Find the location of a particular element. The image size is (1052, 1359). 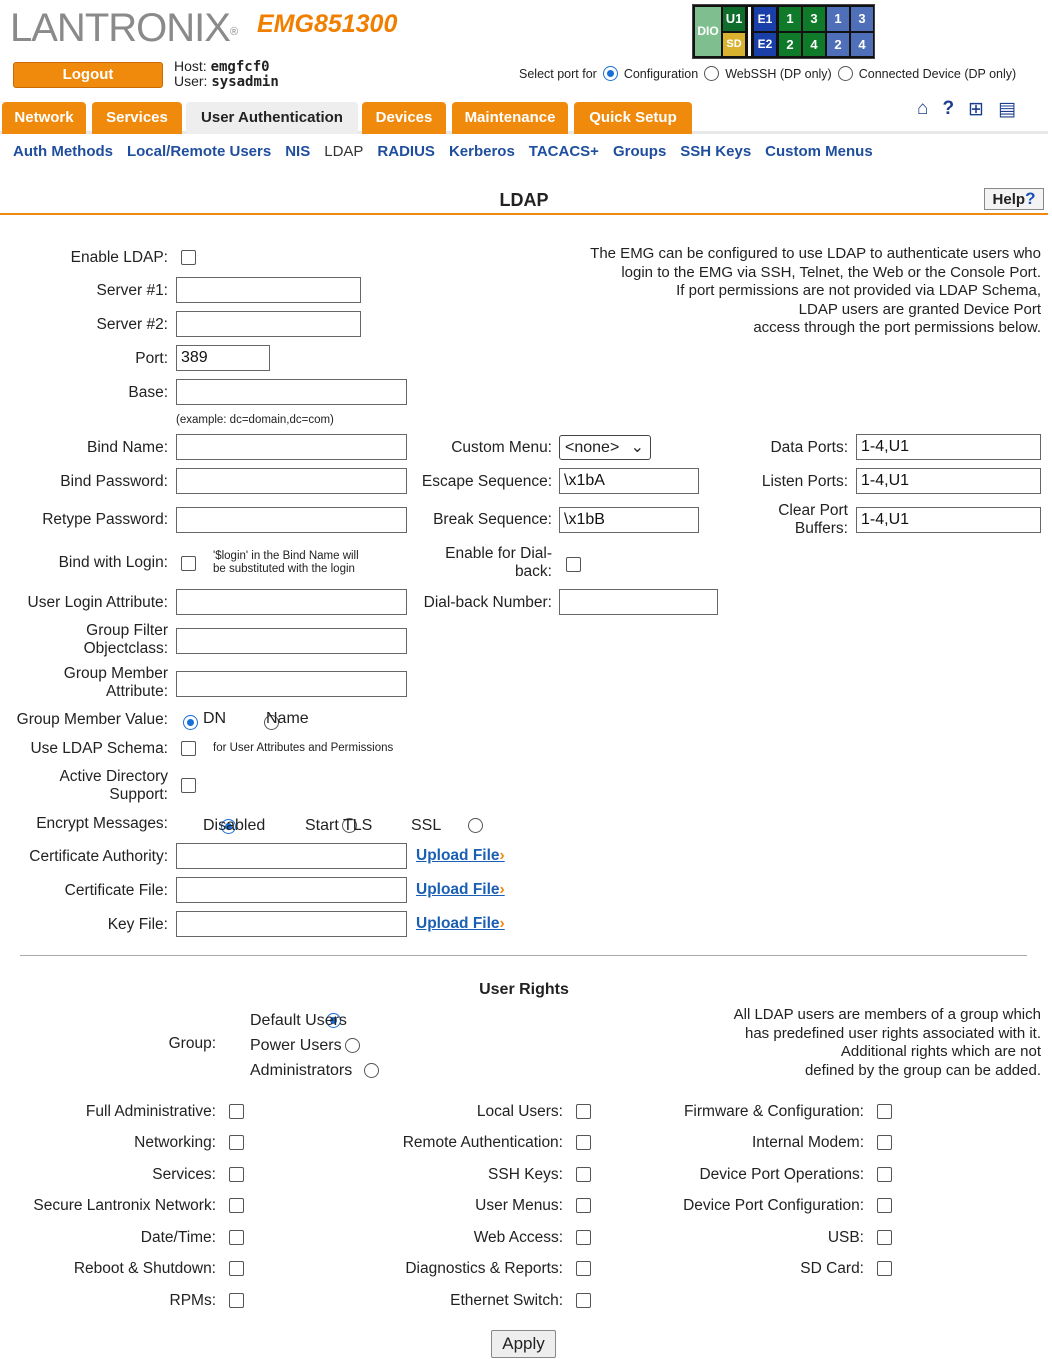

retype-password-input is located at coordinates (291, 520).